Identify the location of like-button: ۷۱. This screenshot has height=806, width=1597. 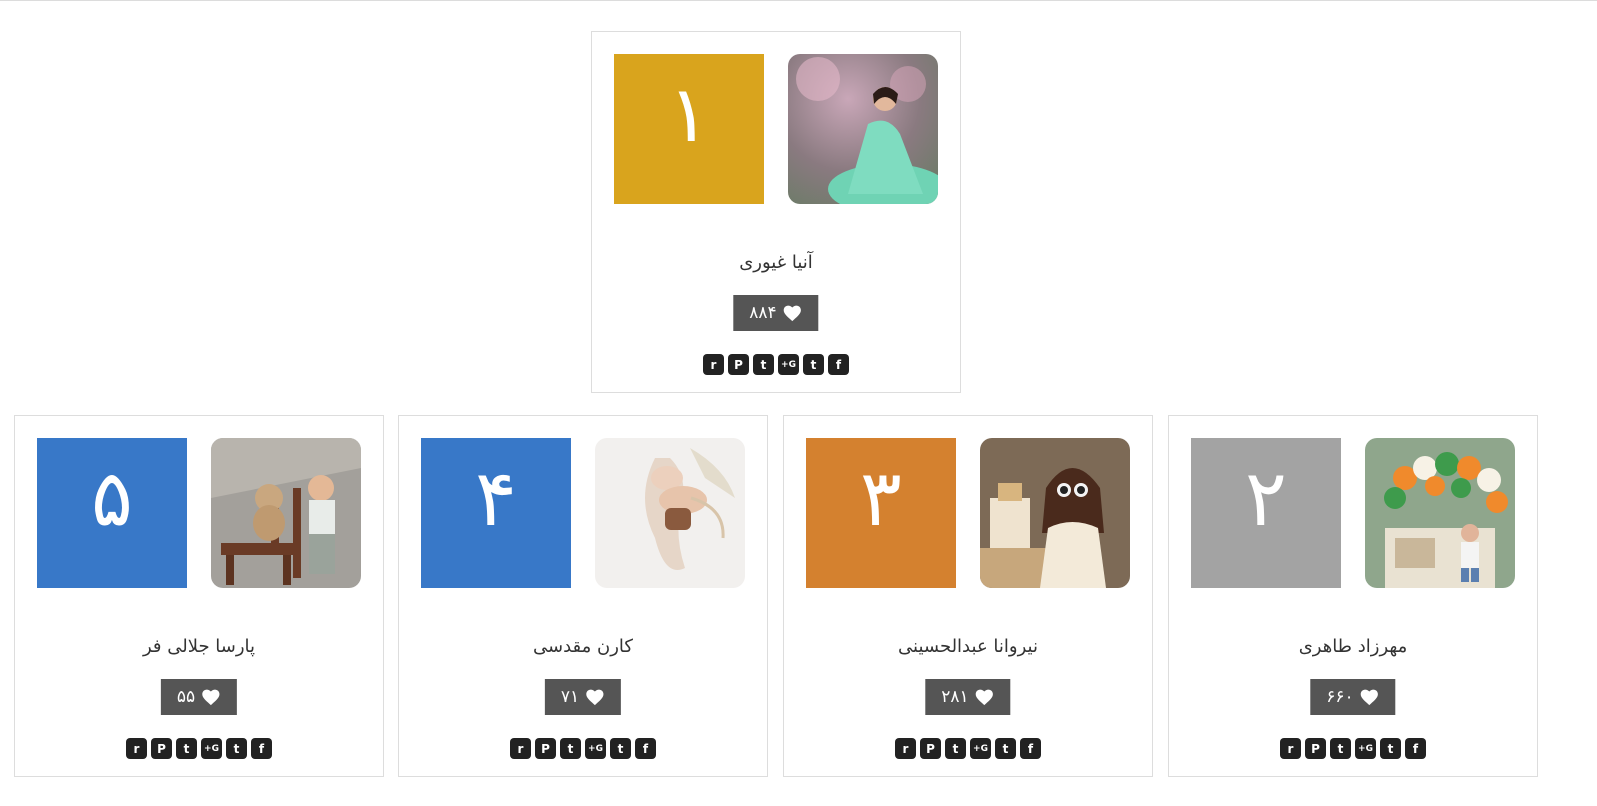
(583, 697).